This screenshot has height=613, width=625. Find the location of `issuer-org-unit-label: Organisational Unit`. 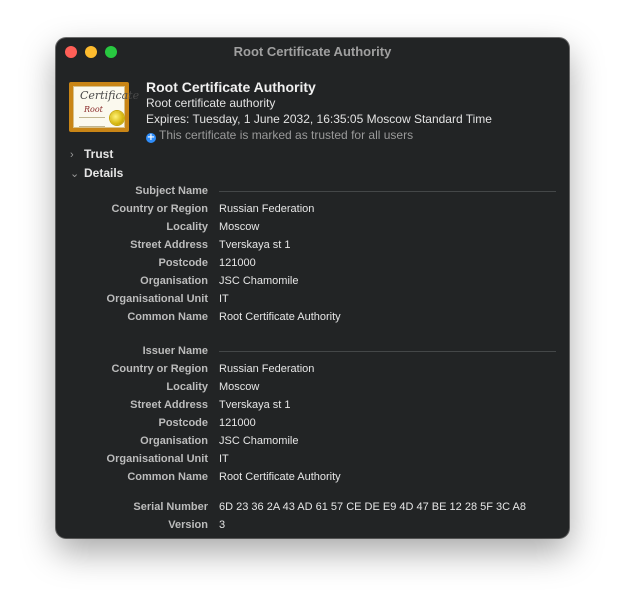

issuer-org-unit-label: Organisational Unit is located at coordinates (157, 459).